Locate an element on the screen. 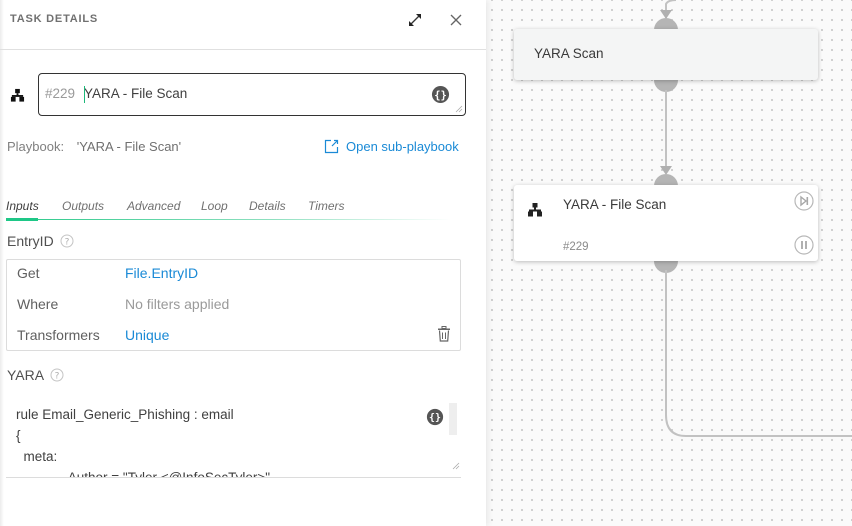  task-name-input: #229 YARA - File Scan {} is located at coordinates (252, 94).